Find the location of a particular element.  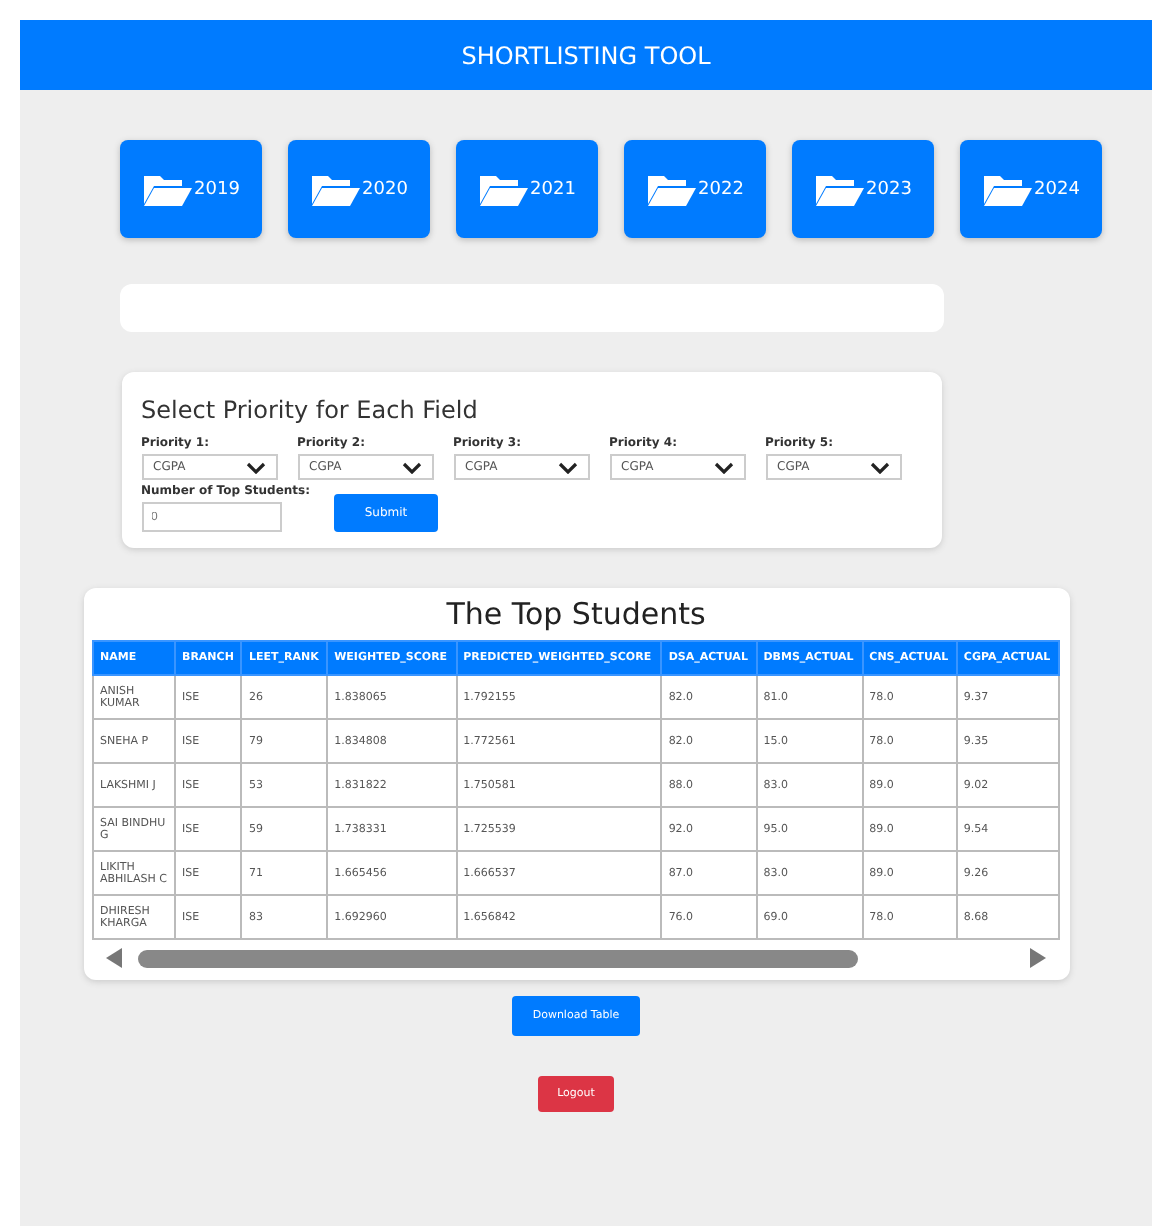

folder-button: 2022 is located at coordinates (695, 189).